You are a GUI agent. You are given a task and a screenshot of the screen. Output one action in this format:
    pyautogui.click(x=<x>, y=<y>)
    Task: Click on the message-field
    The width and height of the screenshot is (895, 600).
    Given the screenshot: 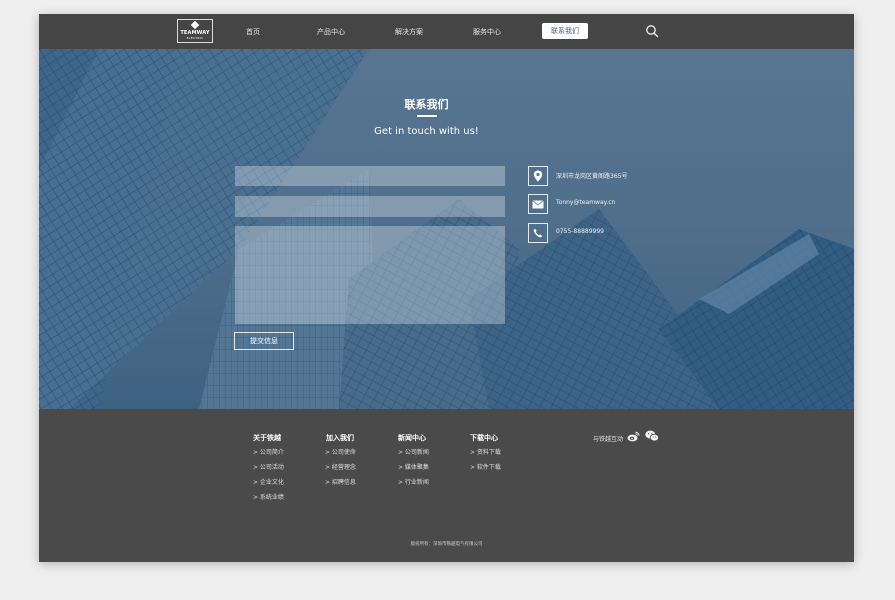 What is the action you would take?
    pyautogui.click(x=370, y=275)
    